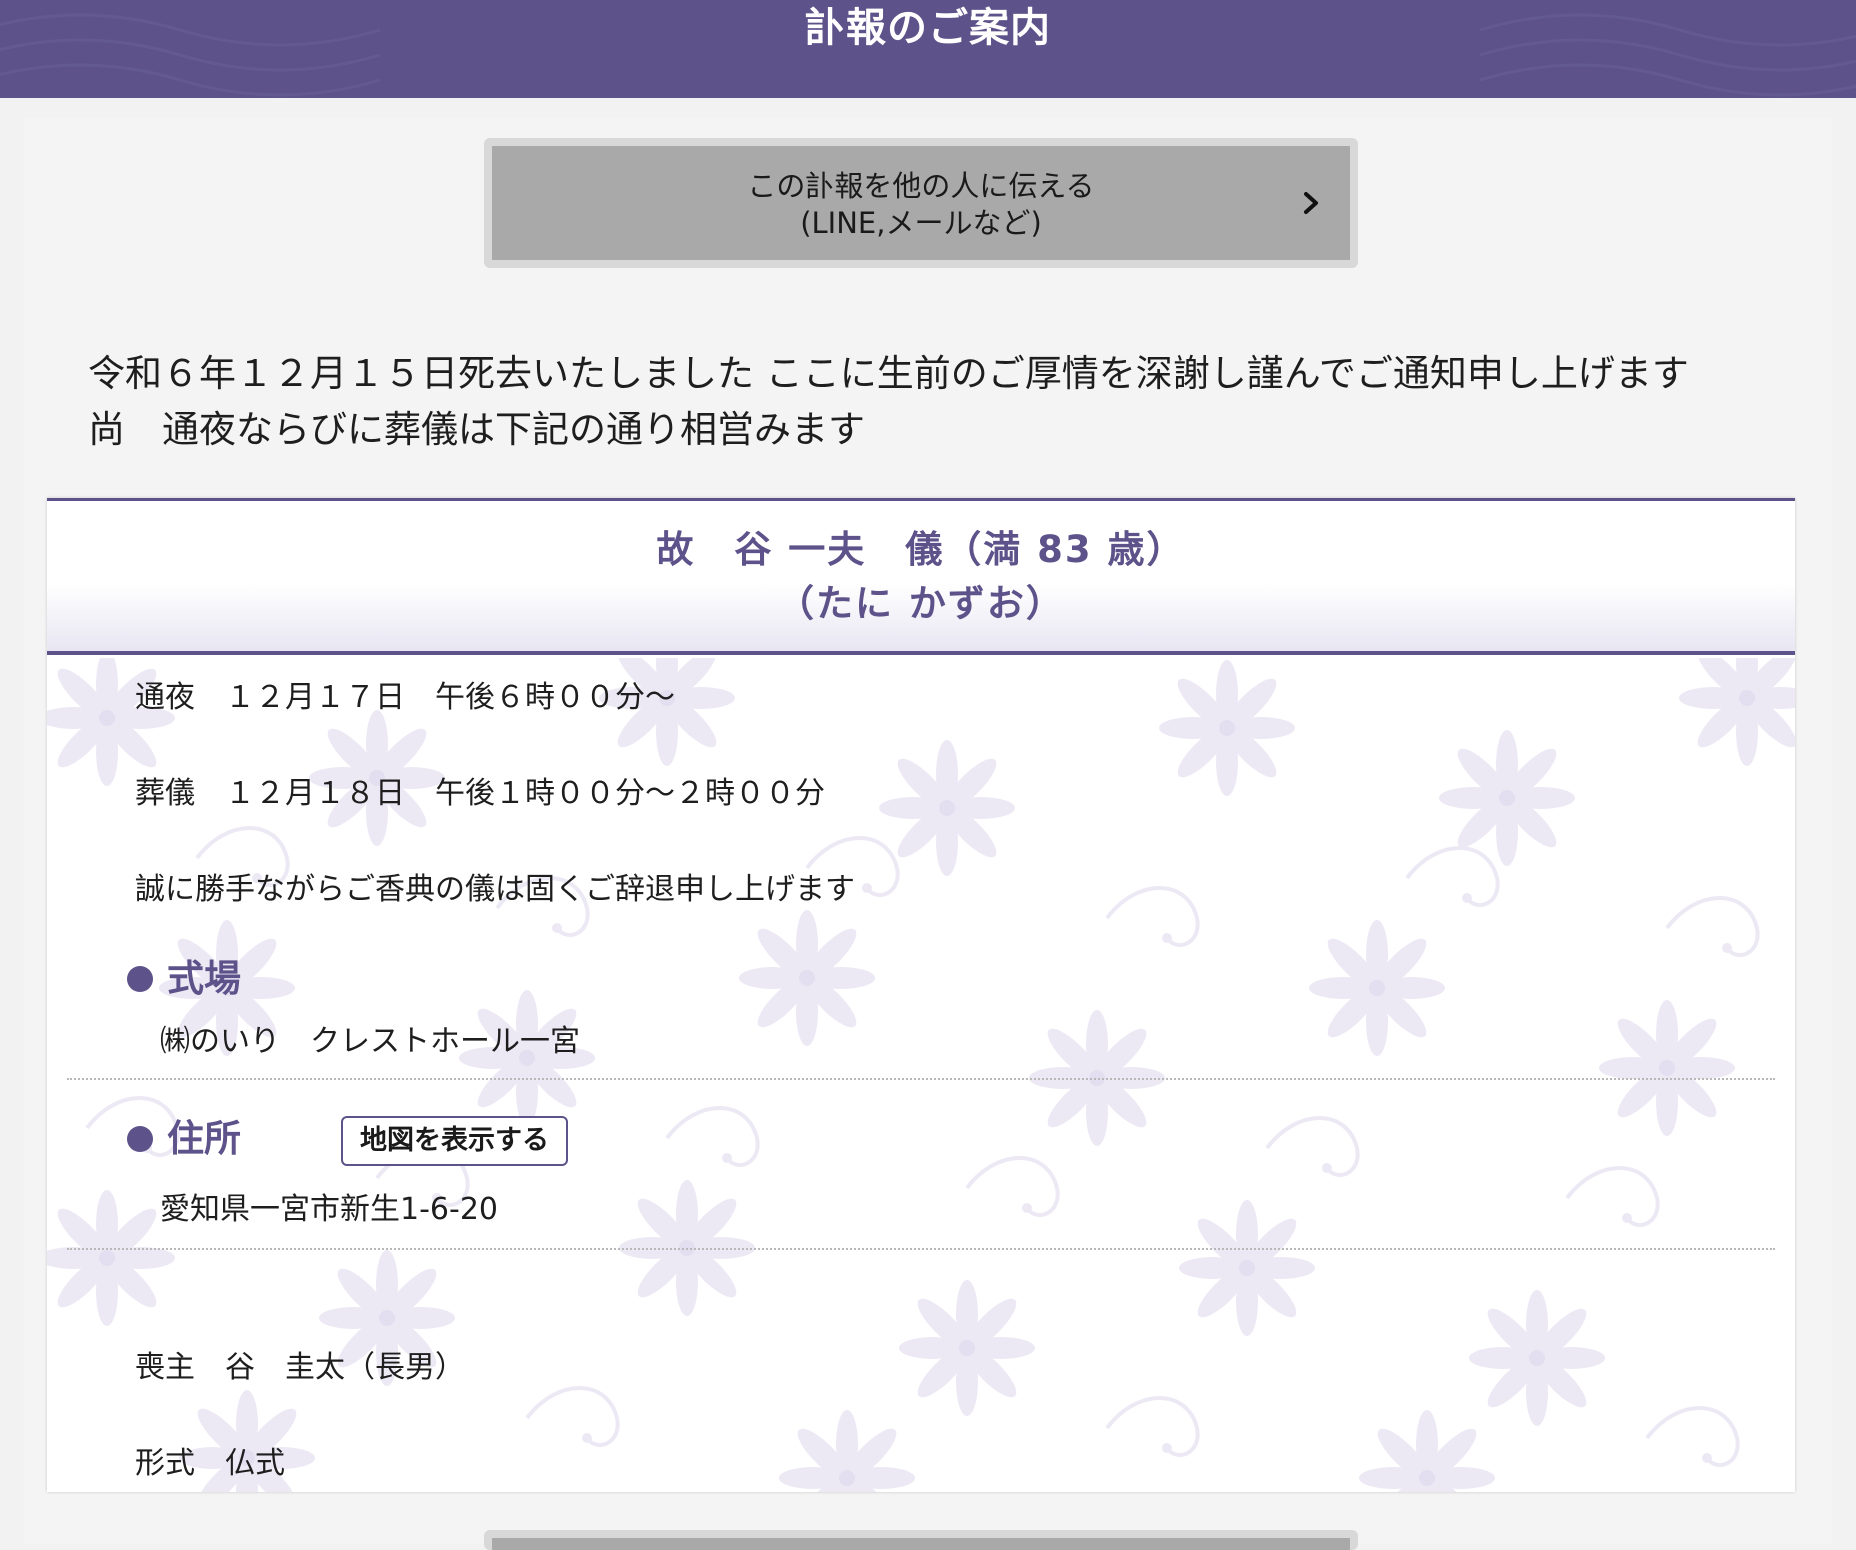 The height and width of the screenshot is (1550, 1856). I want to click on announcement-line-2: 尚 通夜ならびに葬儀は下記の通り相営みます, so click(476, 429).